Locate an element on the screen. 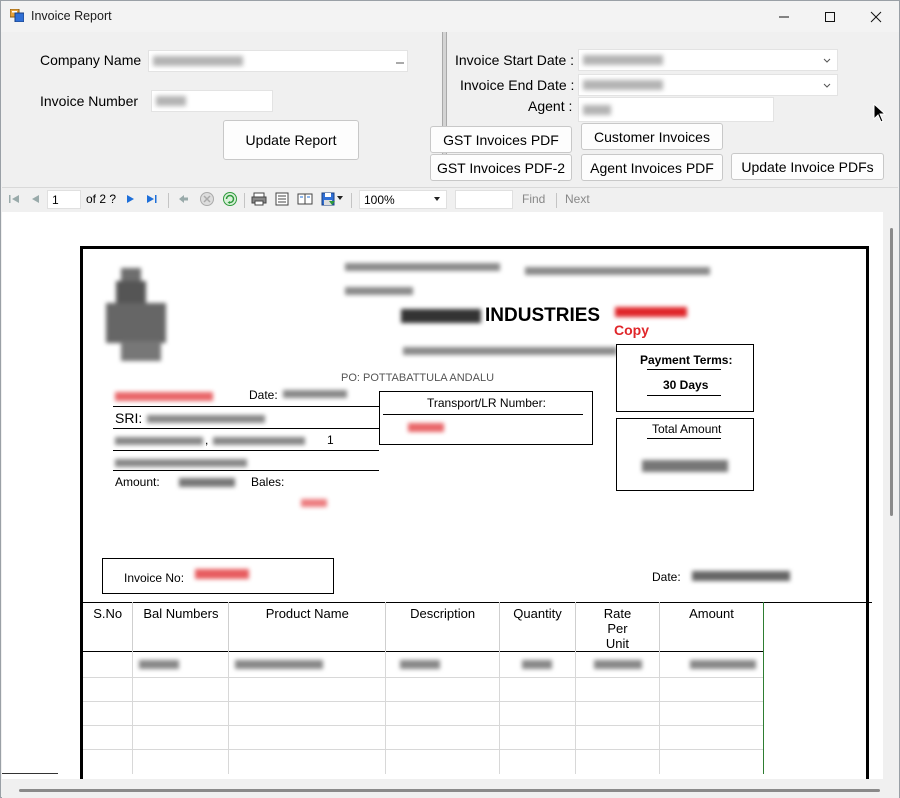 The image size is (900, 798). payment-terms-box: Payment Terms: 30 Days is located at coordinates (685, 378).